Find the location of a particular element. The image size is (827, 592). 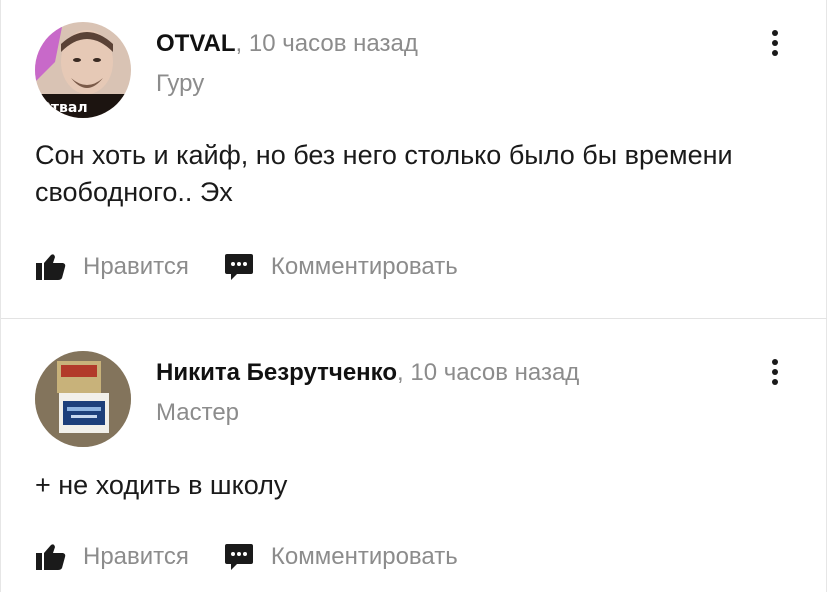

comment-text: + не ходить в школу is located at coordinates (161, 485).